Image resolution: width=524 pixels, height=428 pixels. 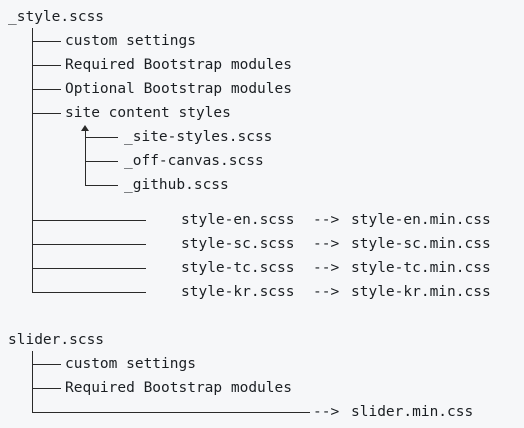 I want to click on tree1-child-site-content-styles: site content styles, so click(x=148, y=113).